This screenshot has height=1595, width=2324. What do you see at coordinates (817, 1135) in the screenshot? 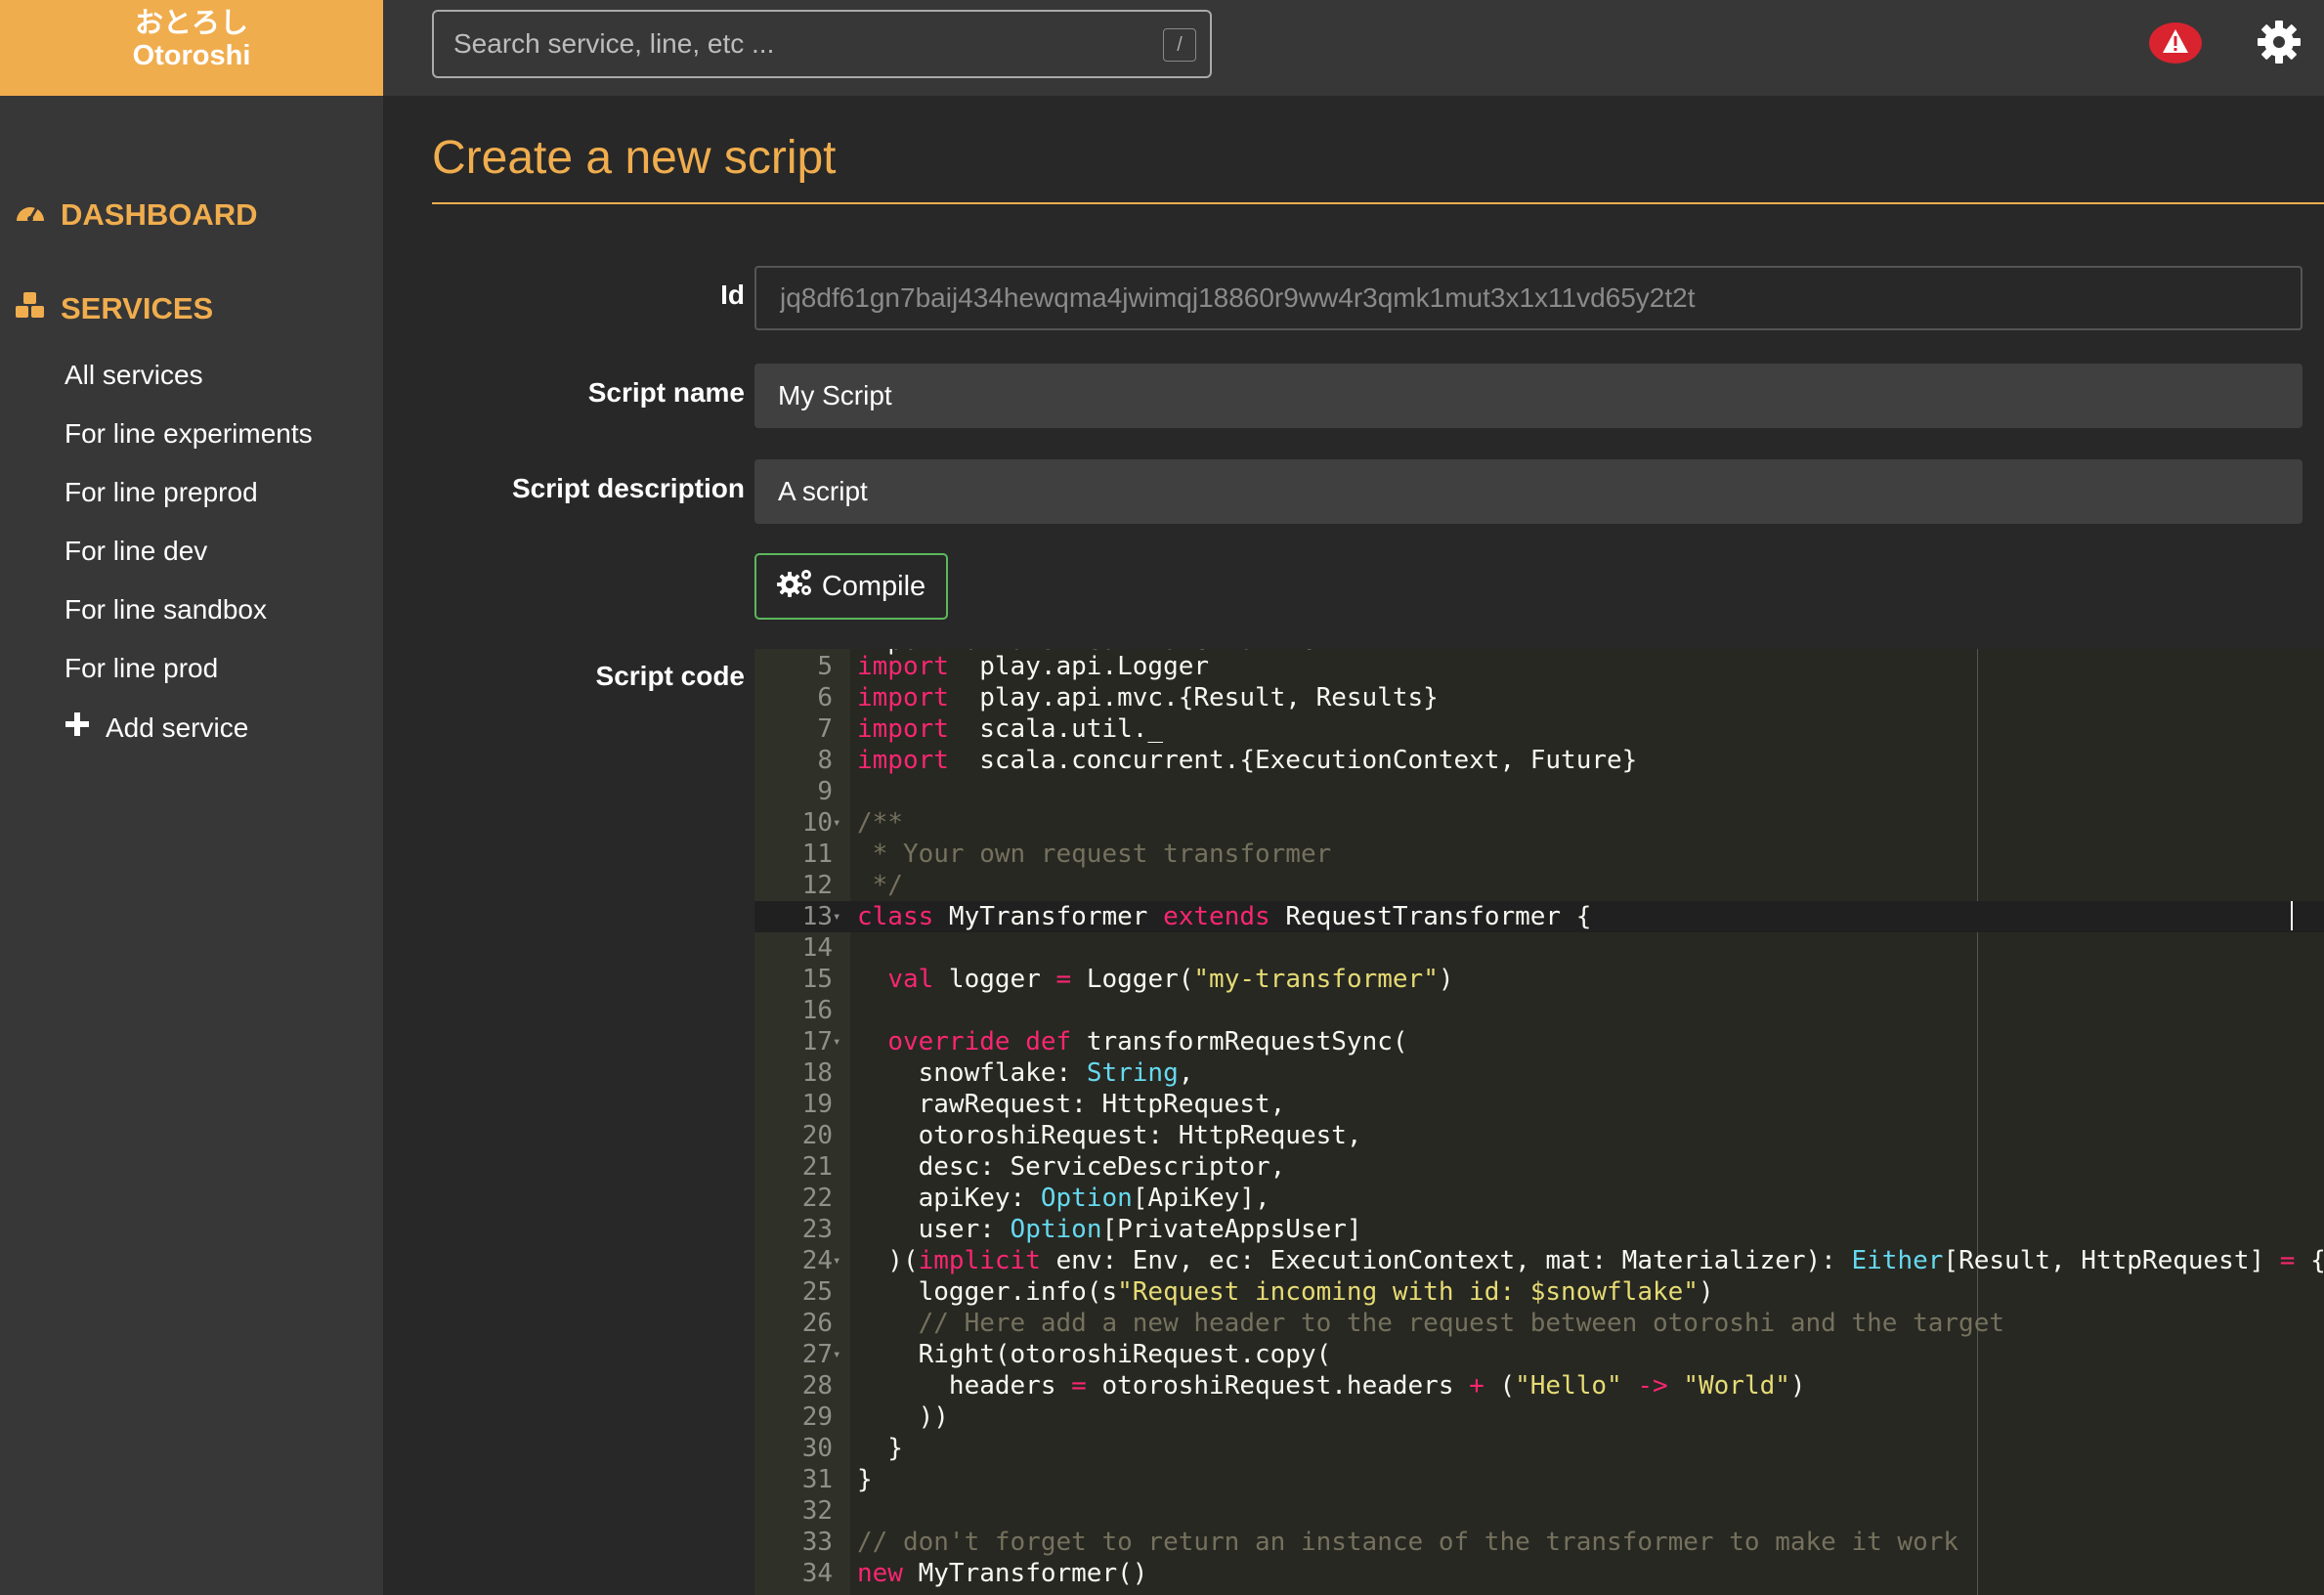
I see `line-number: 20` at bounding box center [817, 1135].